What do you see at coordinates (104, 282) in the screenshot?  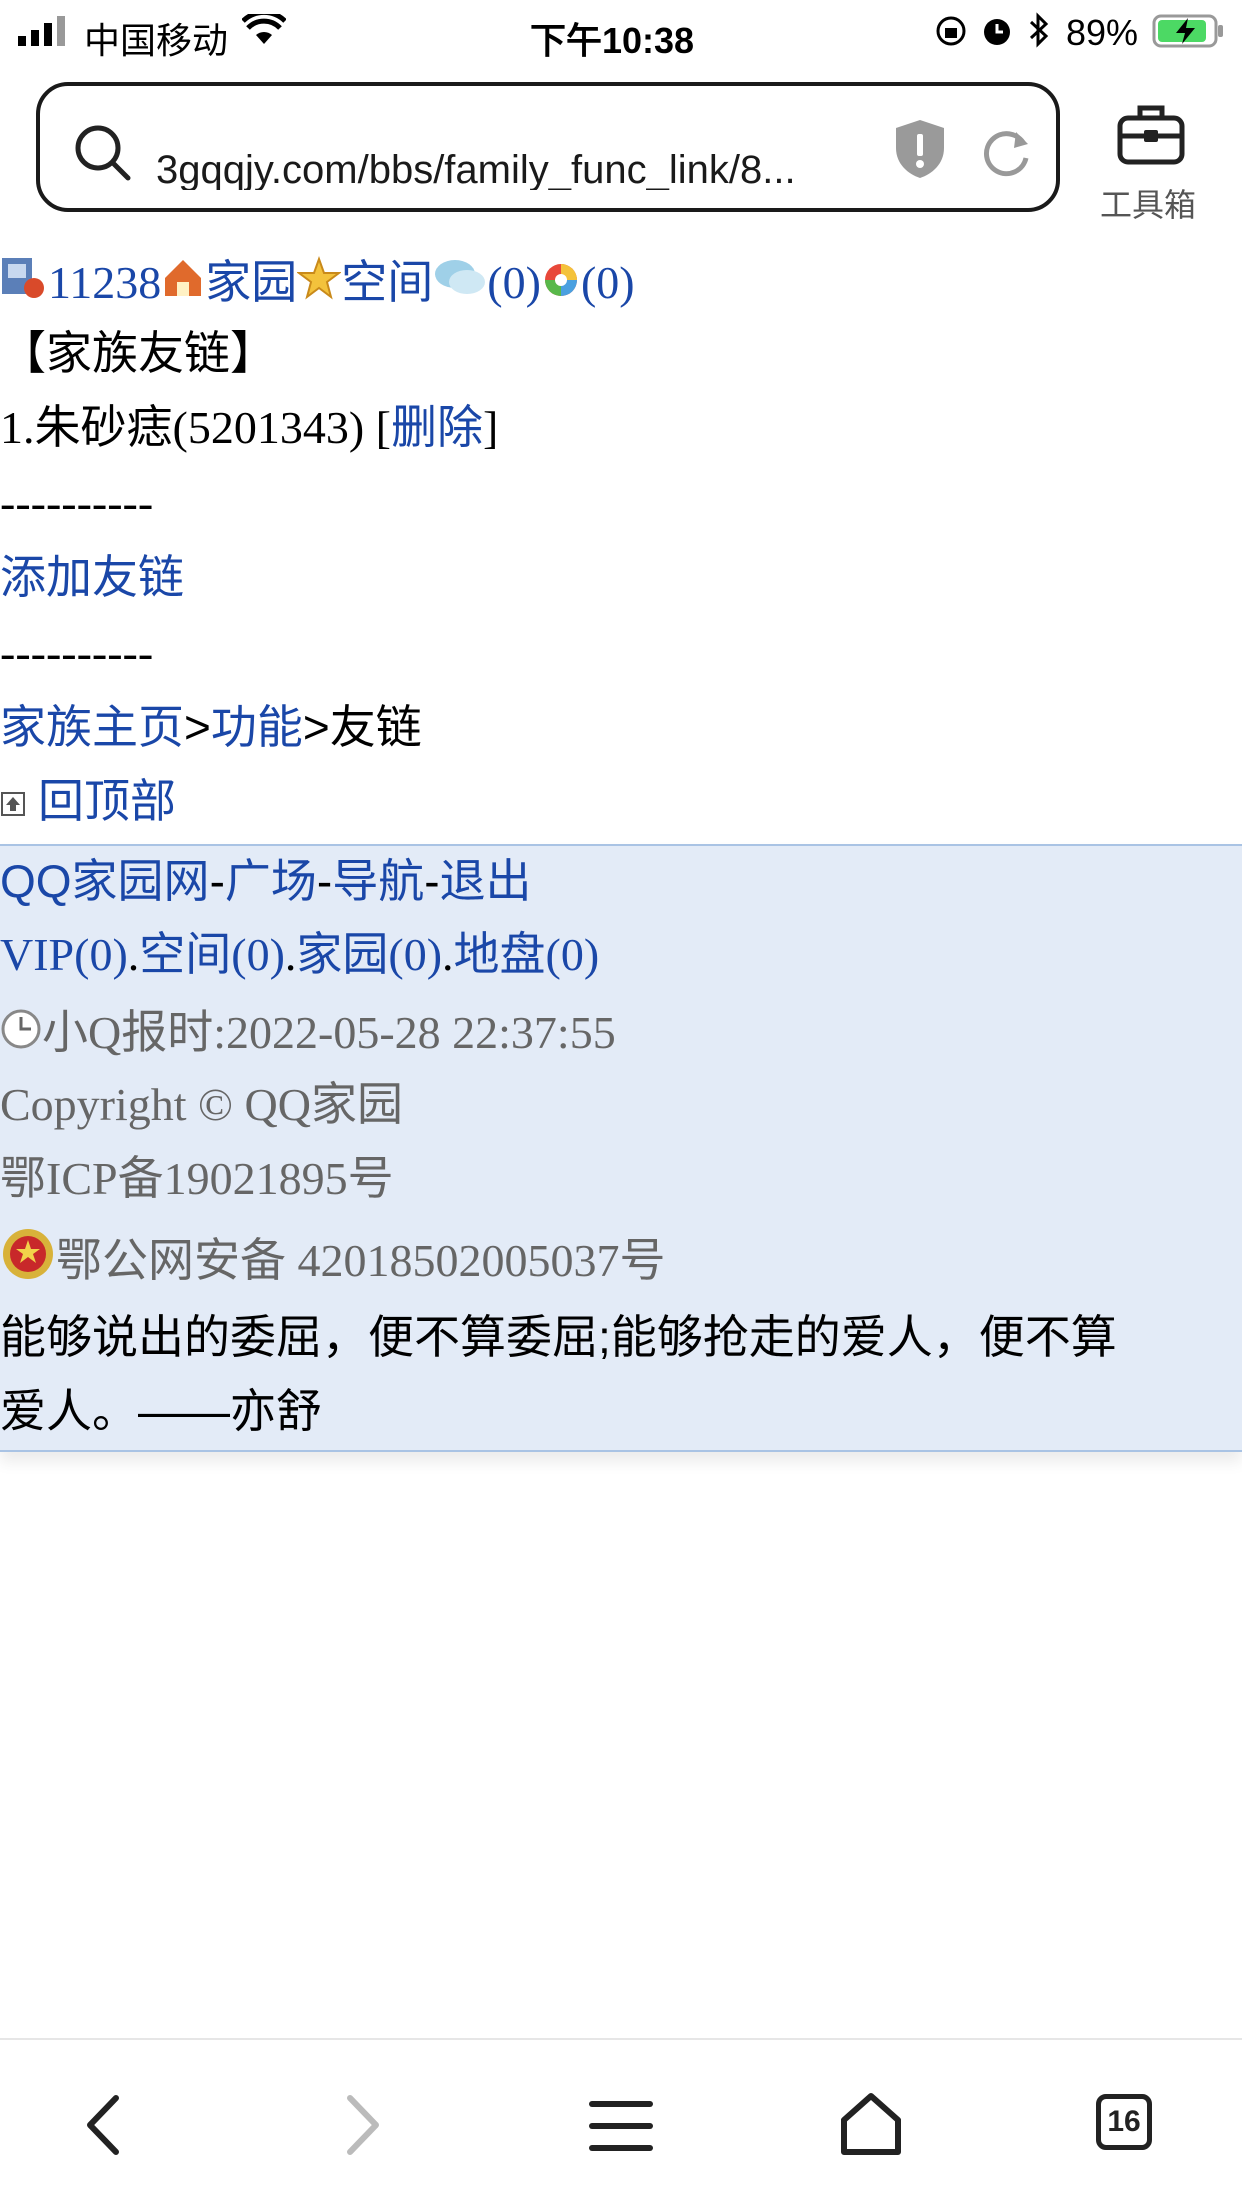 I see `user-id-link: 11238` at bounding box center [104, 282].